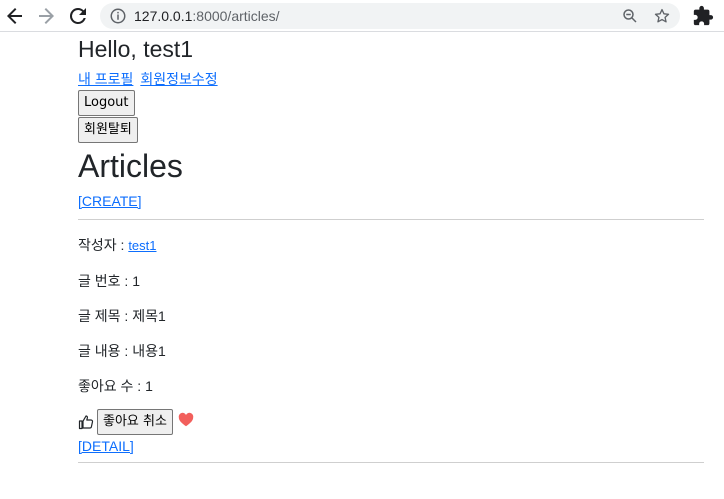 This screenshot has height=499, width=724. What do you see at coordinates (390, 16) in the screenshot?
I see `address-bar: 127.0.0.1:8000/articles/` at bounding box center [390, 16].